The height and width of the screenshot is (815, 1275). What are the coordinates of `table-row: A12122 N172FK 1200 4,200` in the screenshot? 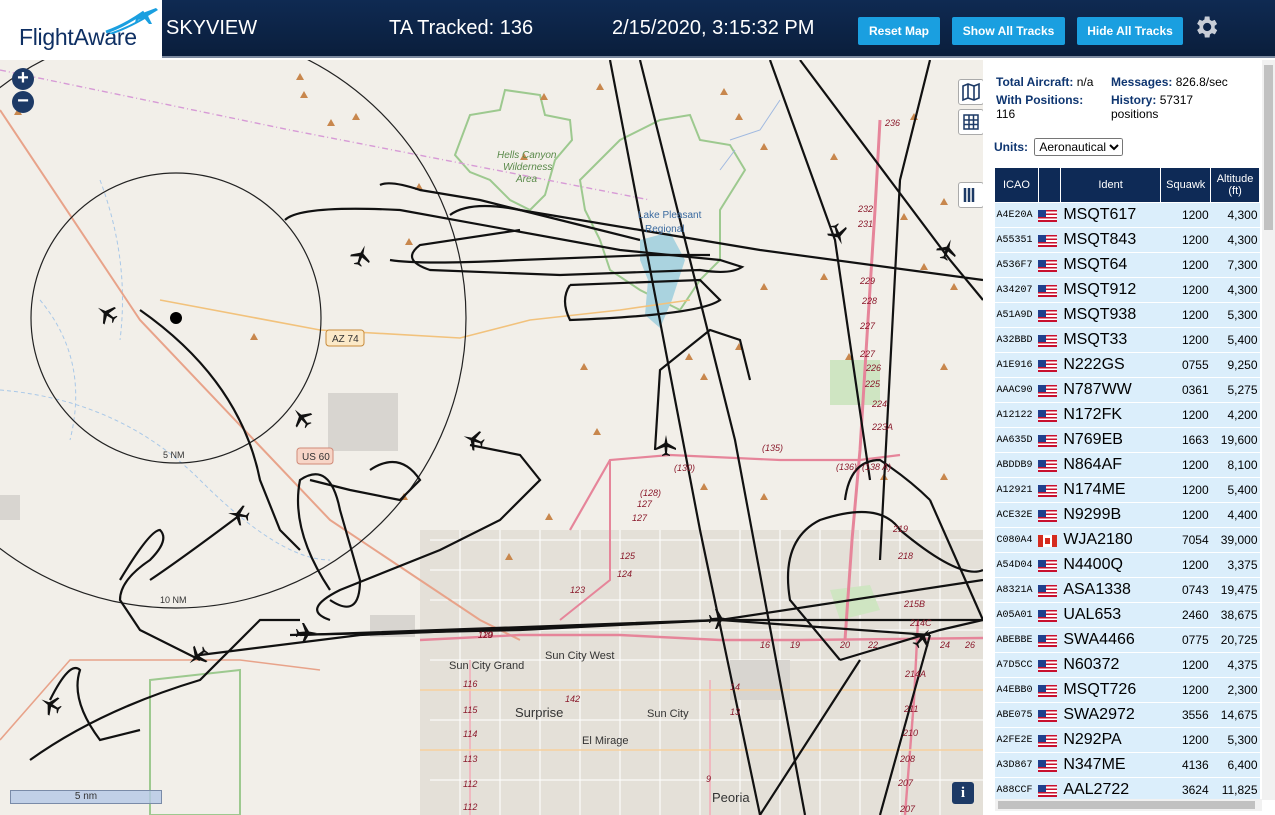 It's located at (1127, 415).